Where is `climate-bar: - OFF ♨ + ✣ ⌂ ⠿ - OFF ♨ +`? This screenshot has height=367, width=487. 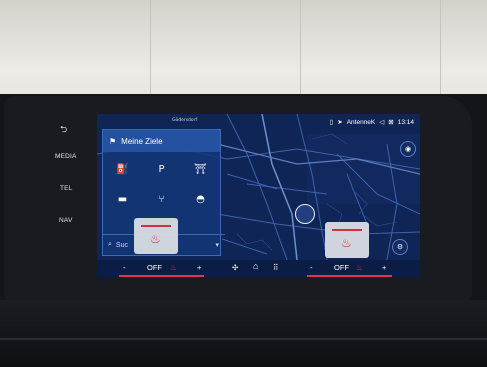
climate-bar: - OFF ♨ + ✣ ⌂ ⠿ - OFF ♨ + is located at coordinates (258, 269).